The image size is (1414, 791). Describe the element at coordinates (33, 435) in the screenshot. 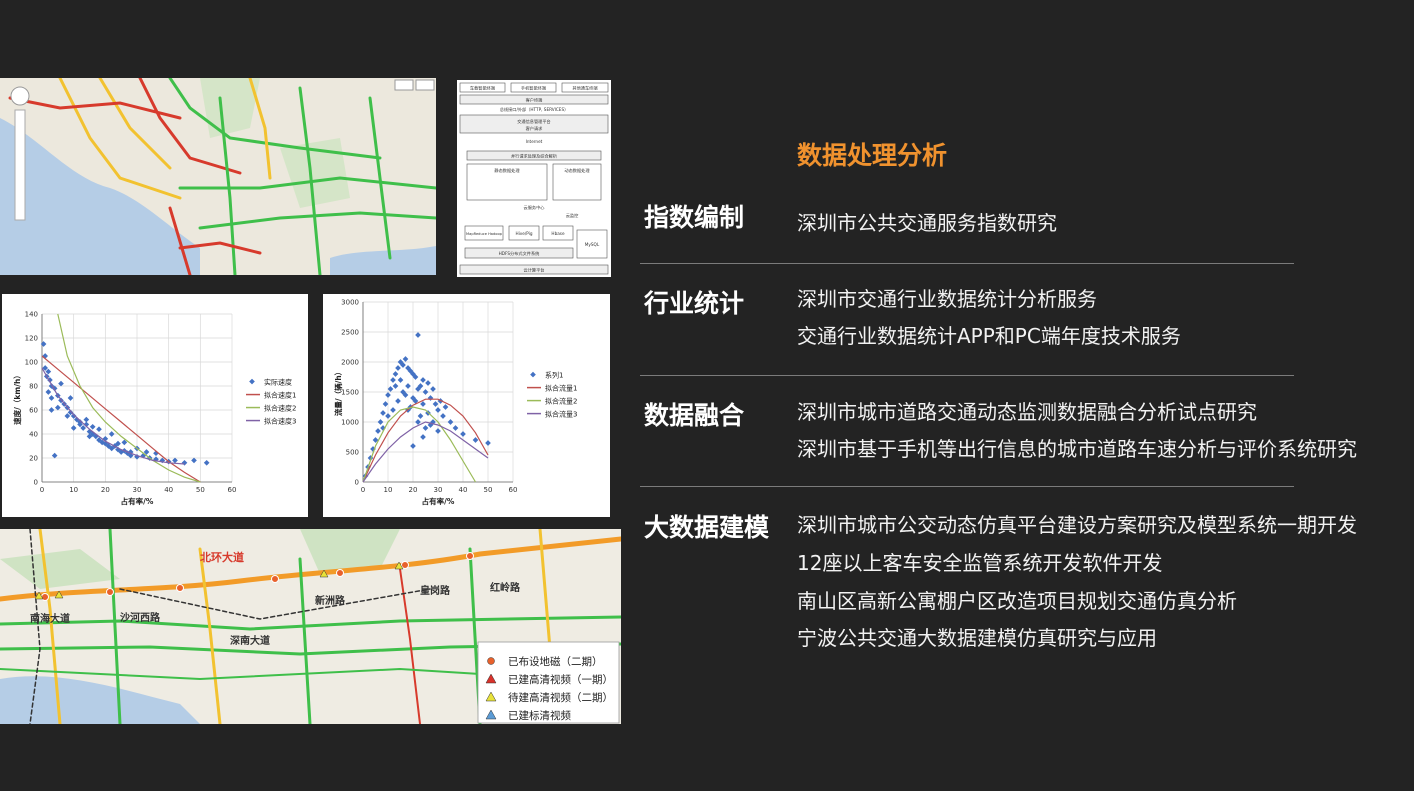

I see `y-tick-label: 40` at that location.